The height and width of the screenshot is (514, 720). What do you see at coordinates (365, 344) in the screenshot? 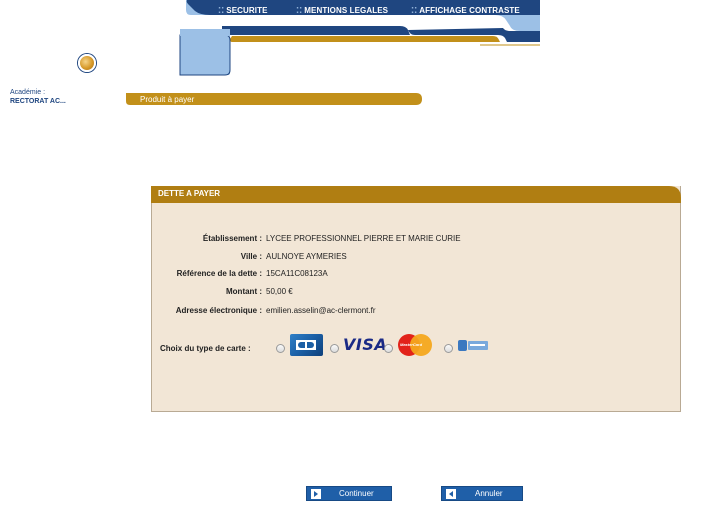
I see `visa-logo-icon: VISA` at bounding box center [365, 344].